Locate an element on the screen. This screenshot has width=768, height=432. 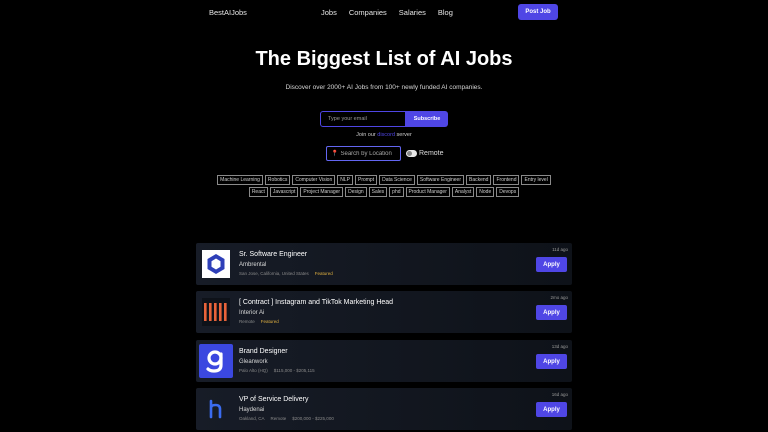
job-location: Oakland, CA is located at coordinates (252, 418).